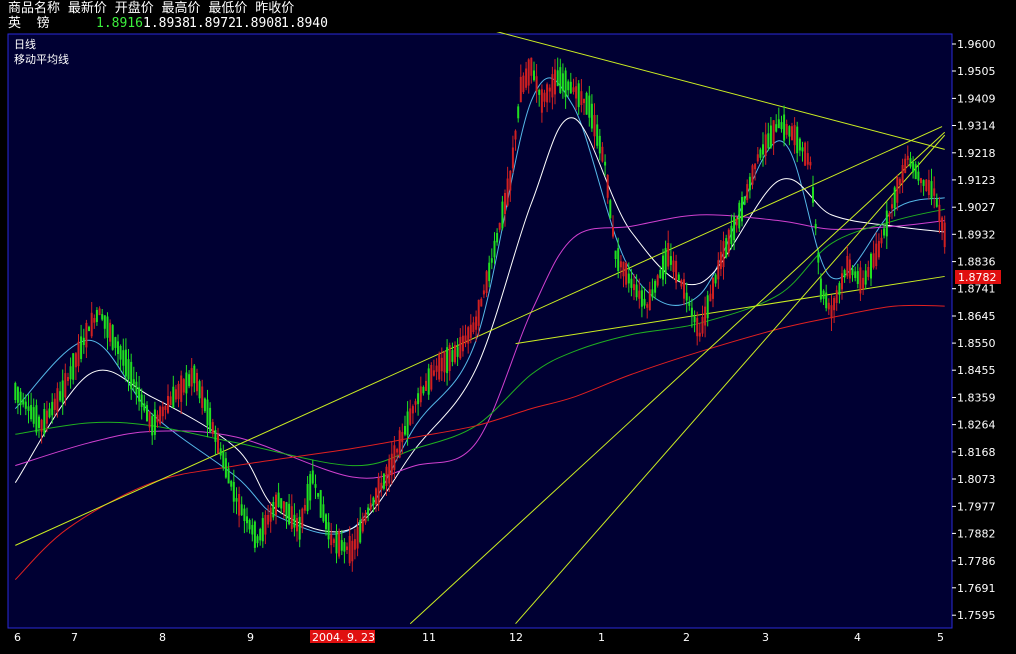 The image size is (1016, 654). I want to click on prev-close-price: 1.8940, so click(304, 23).